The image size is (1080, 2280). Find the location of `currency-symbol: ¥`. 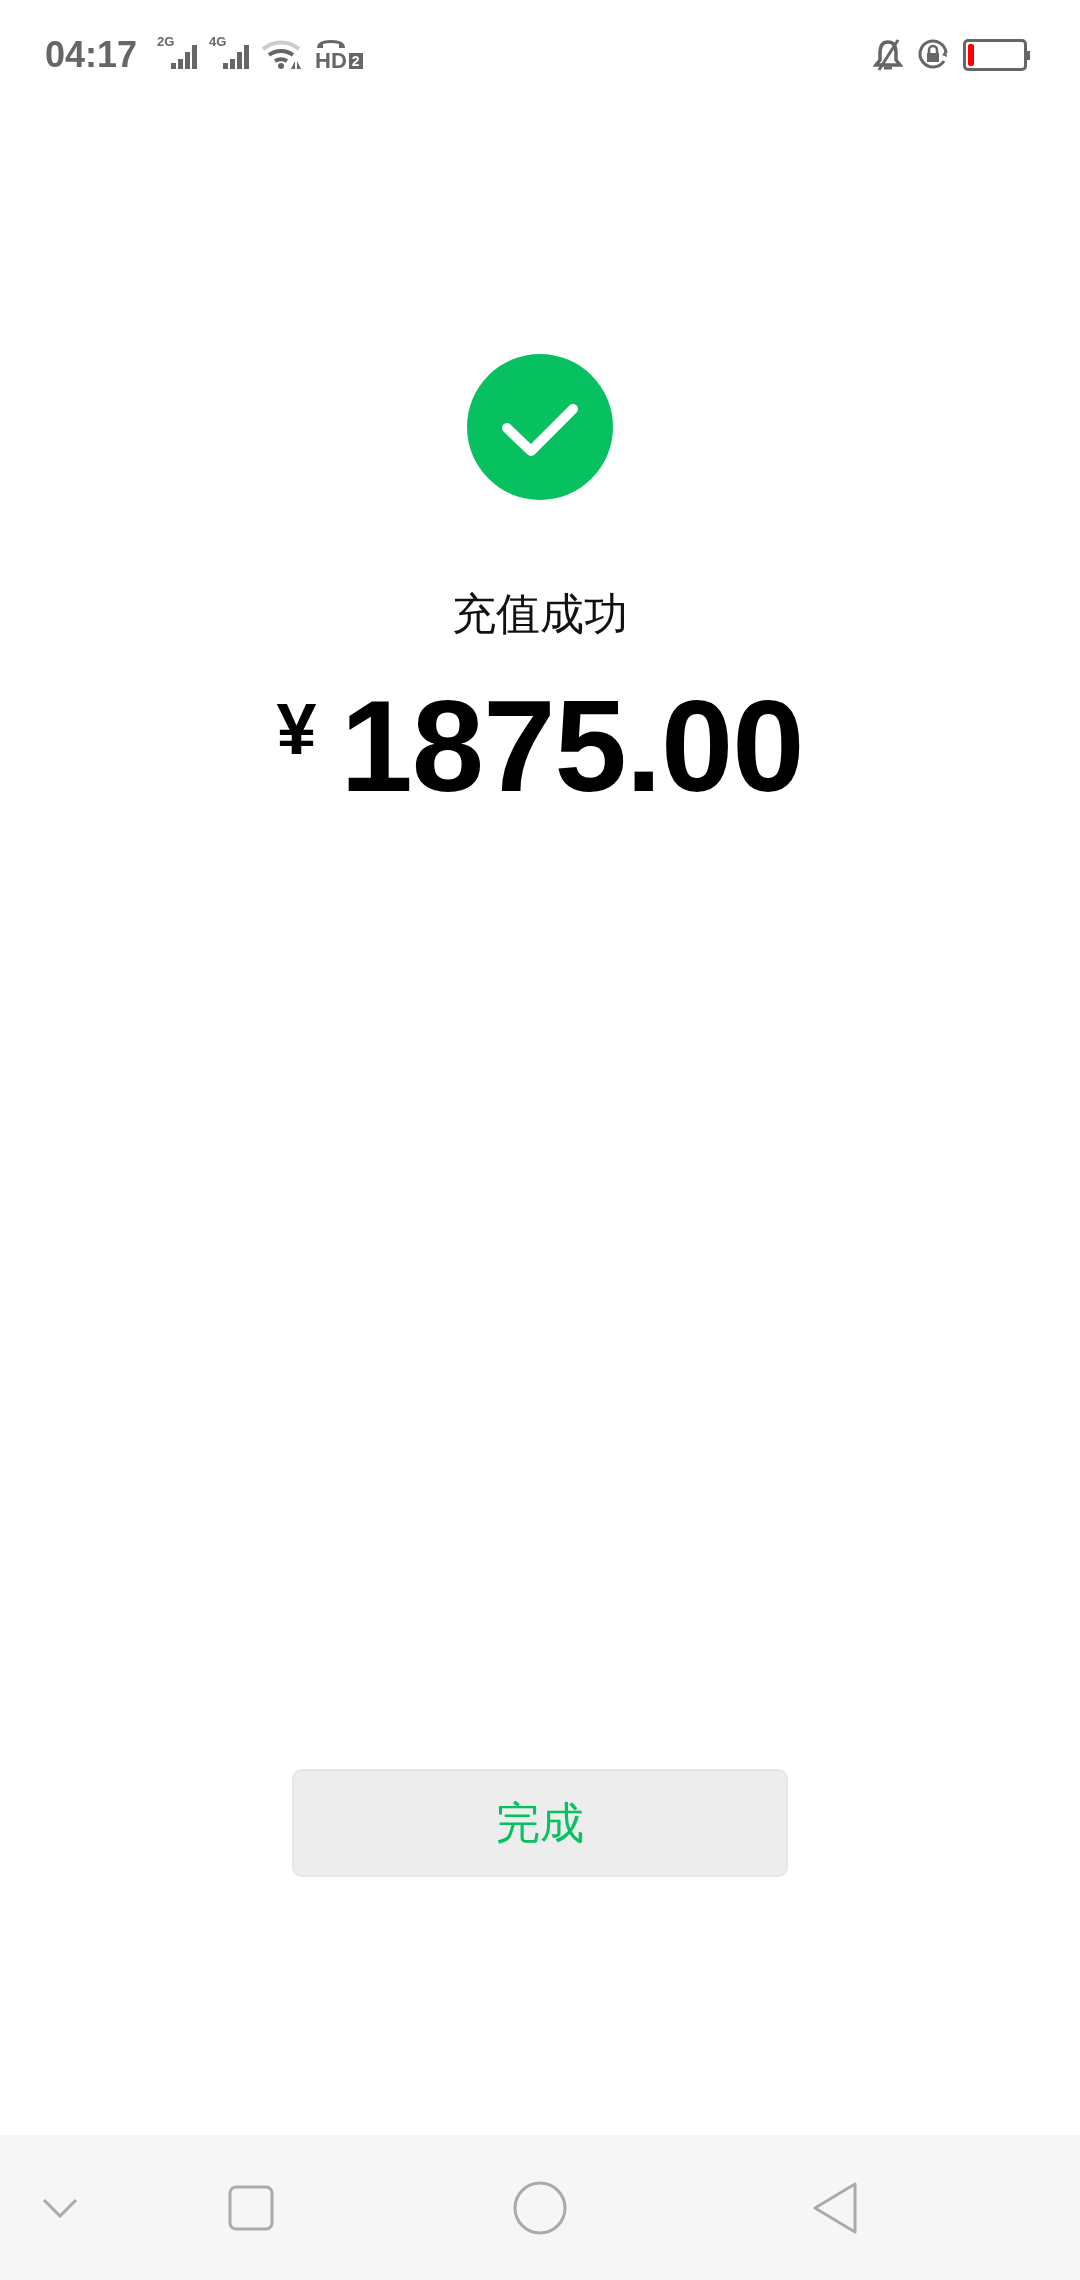

currency-symbol: ¥ is located at coordinates (296, 728).